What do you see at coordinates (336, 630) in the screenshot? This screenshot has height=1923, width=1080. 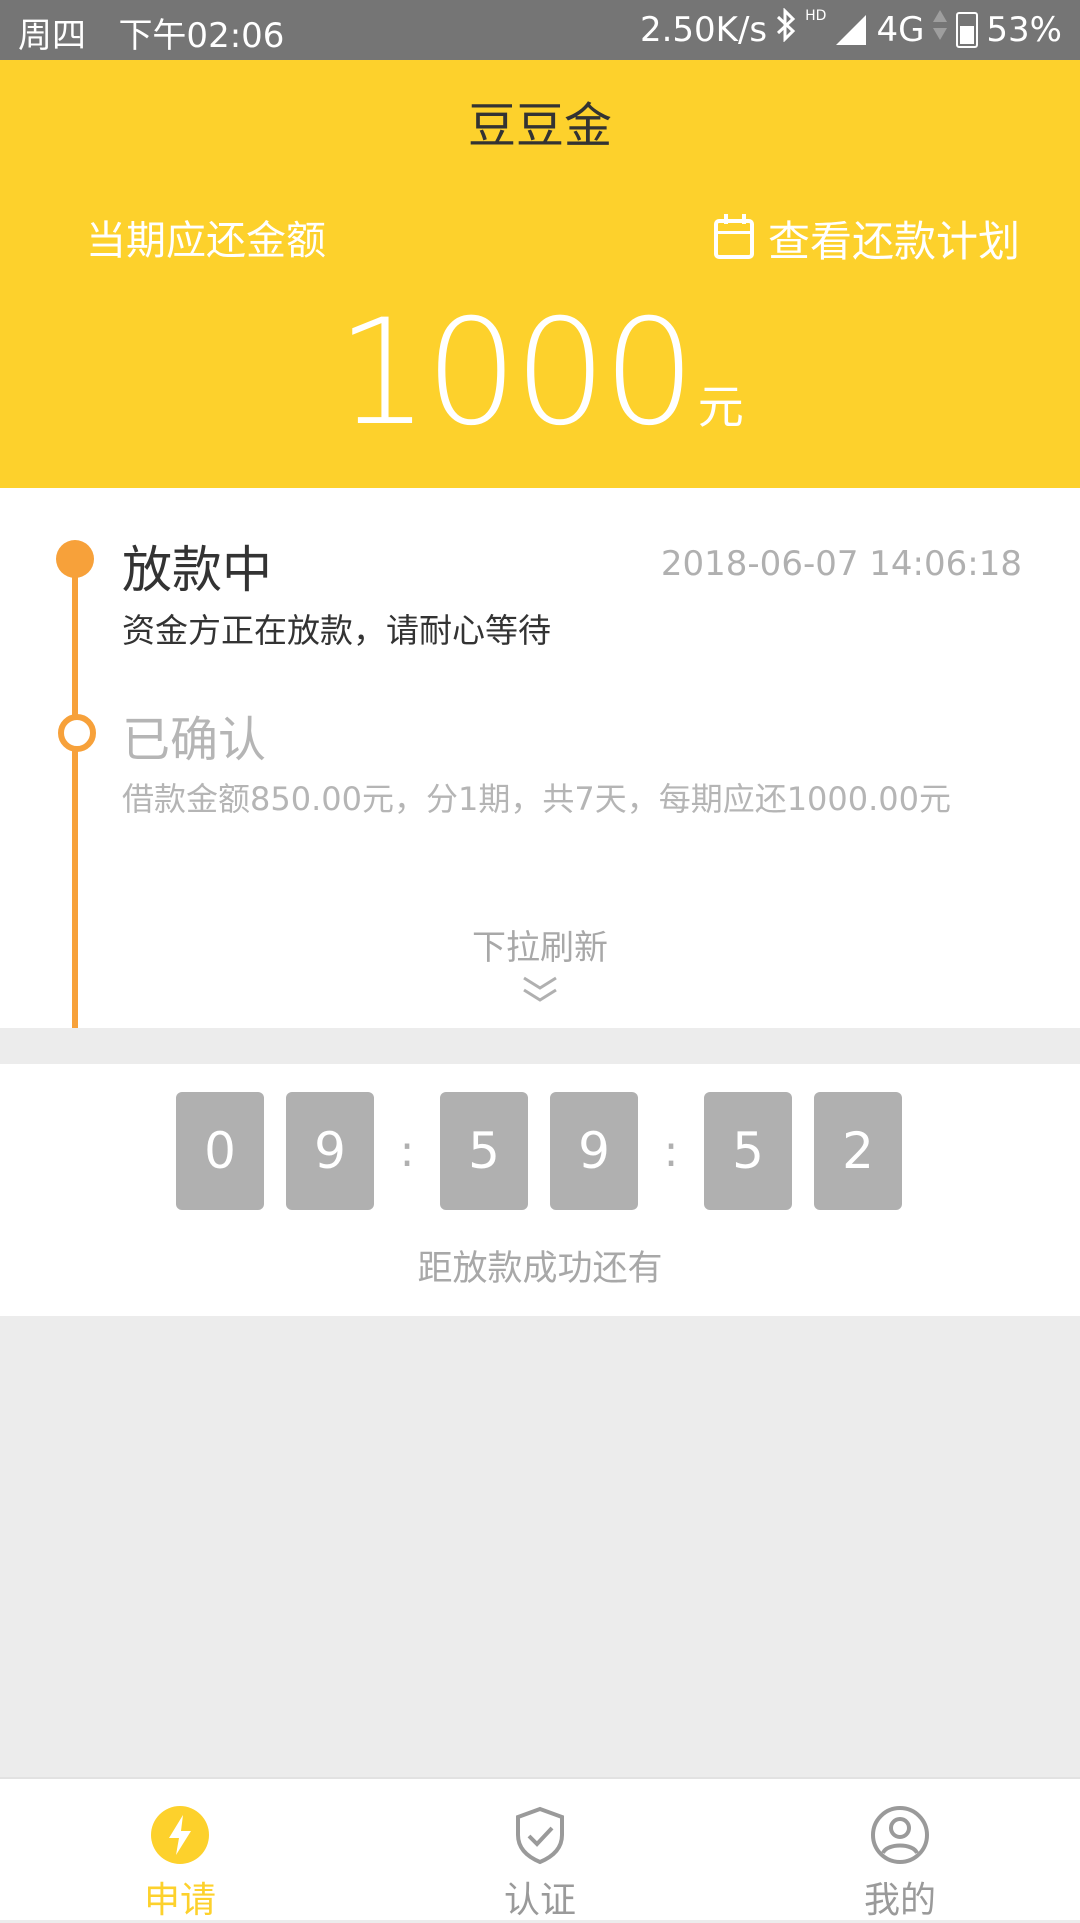 I see `event-description-disbursing: 资金方正在放款，请耐心等待` at bounding box center [336, 630].